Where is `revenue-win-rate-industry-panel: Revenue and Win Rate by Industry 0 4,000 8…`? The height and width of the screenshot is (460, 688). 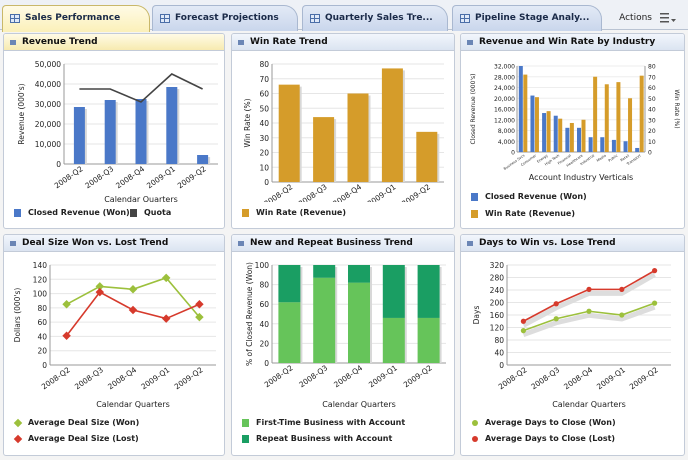
revenue-win-rate-industry-panel: Revenue and Win Rate by Industry 0 4,000 8… is located at coordinates (572, 131).